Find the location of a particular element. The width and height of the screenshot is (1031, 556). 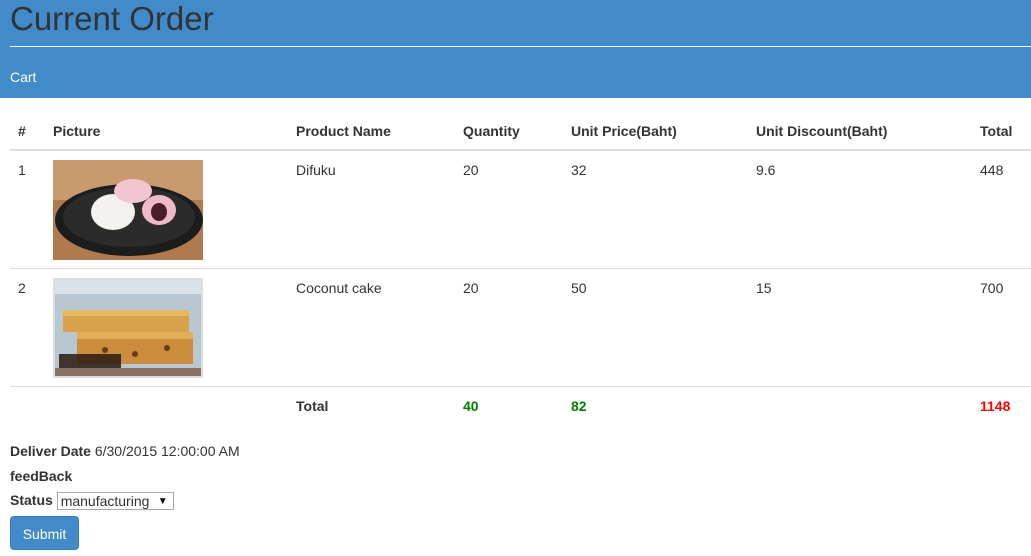

row-number: 1 is located at coordinates (27, 209).